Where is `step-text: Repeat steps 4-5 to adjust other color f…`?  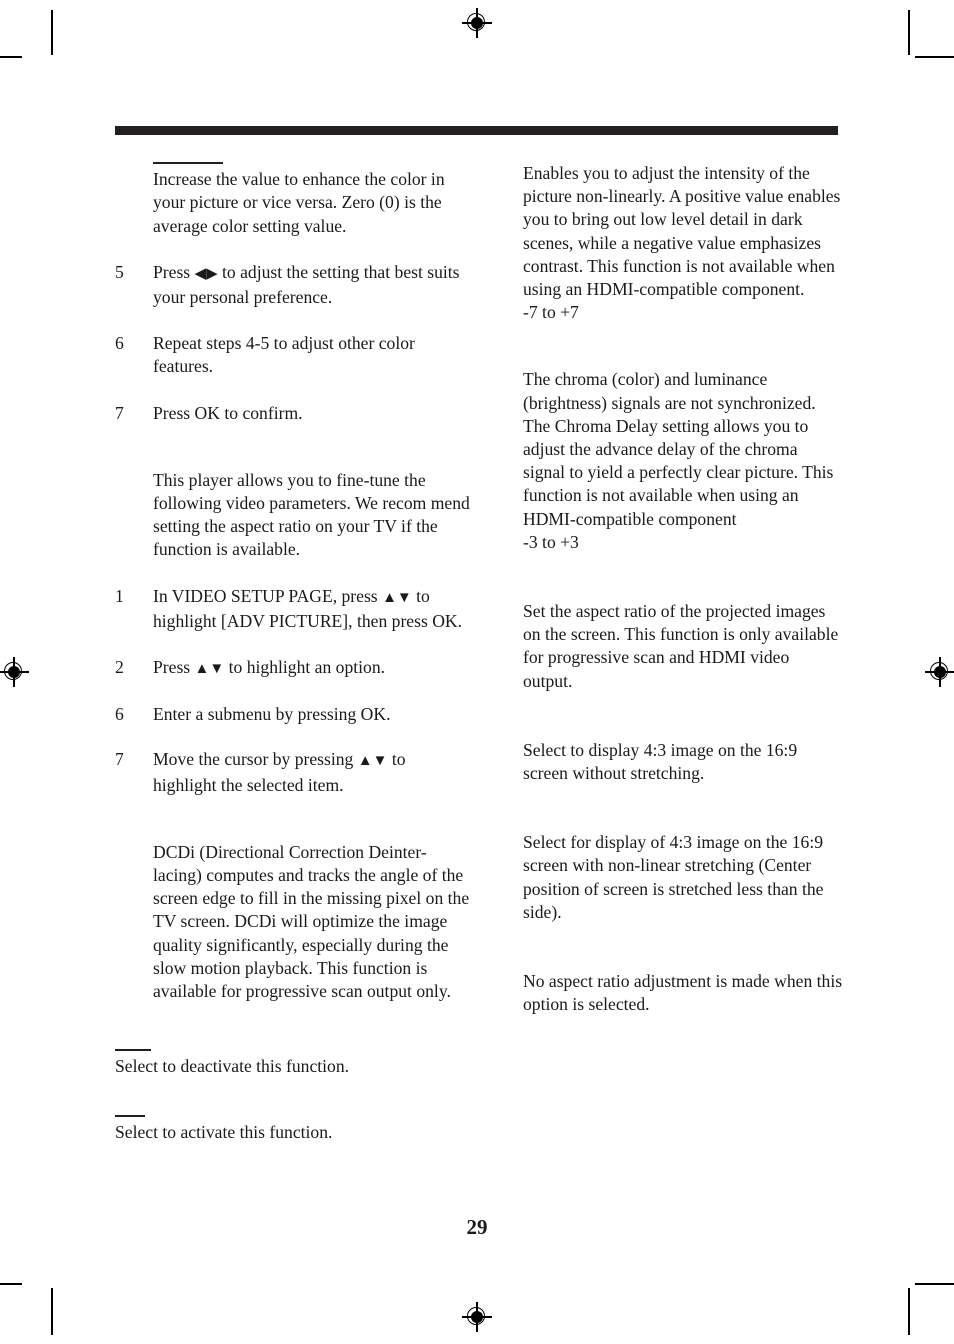
step-text: Repeat steps 4-5 to adjust other color f… is located at coordinates (284, 355).